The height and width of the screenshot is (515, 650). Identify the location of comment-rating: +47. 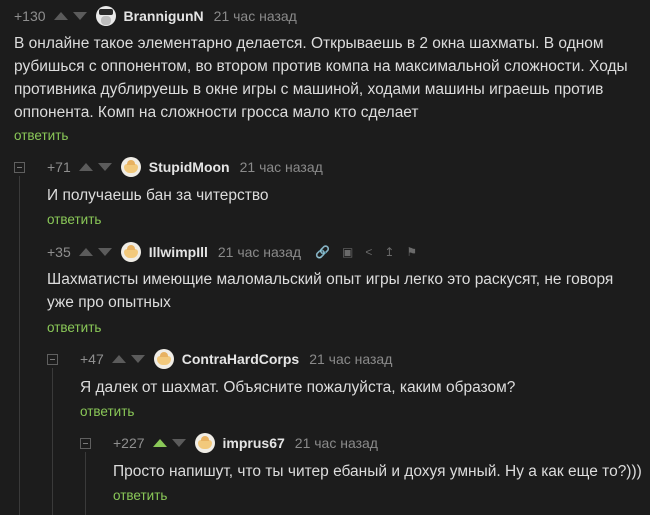
(92, 359).